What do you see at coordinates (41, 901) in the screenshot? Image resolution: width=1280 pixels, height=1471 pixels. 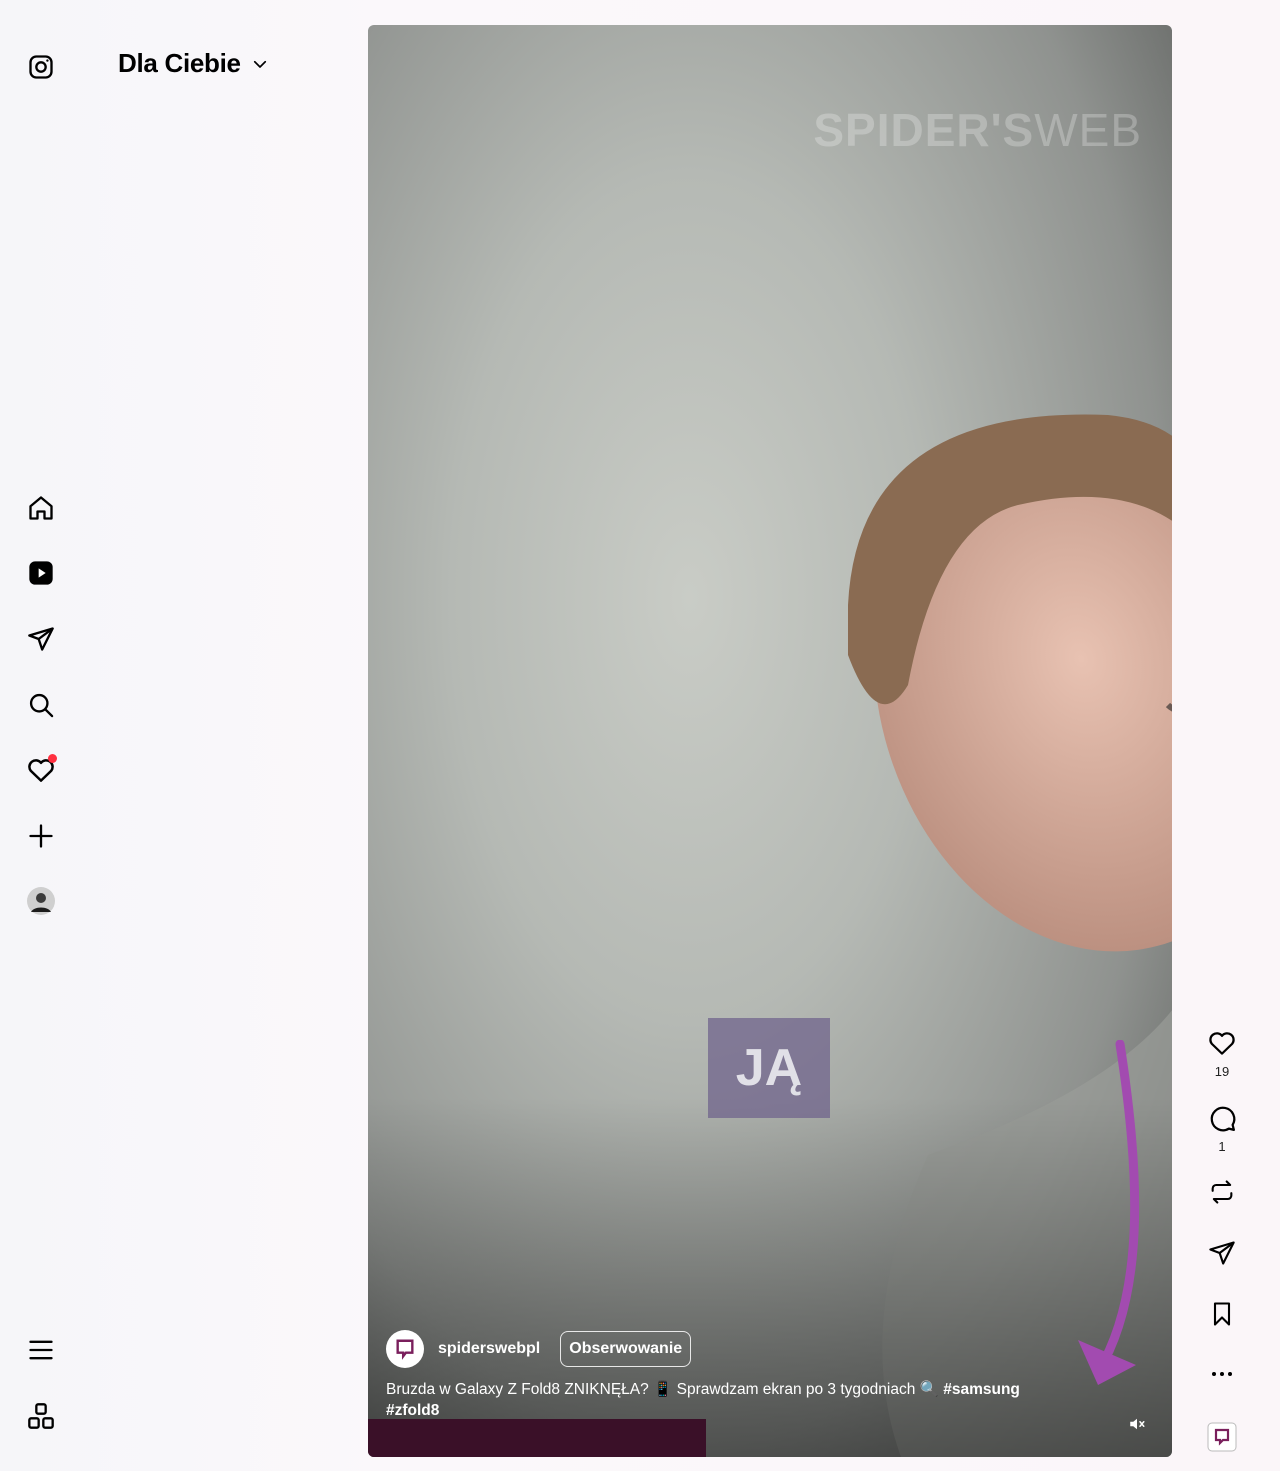 I see `profile-avatar` at bounding box center [41, 901].